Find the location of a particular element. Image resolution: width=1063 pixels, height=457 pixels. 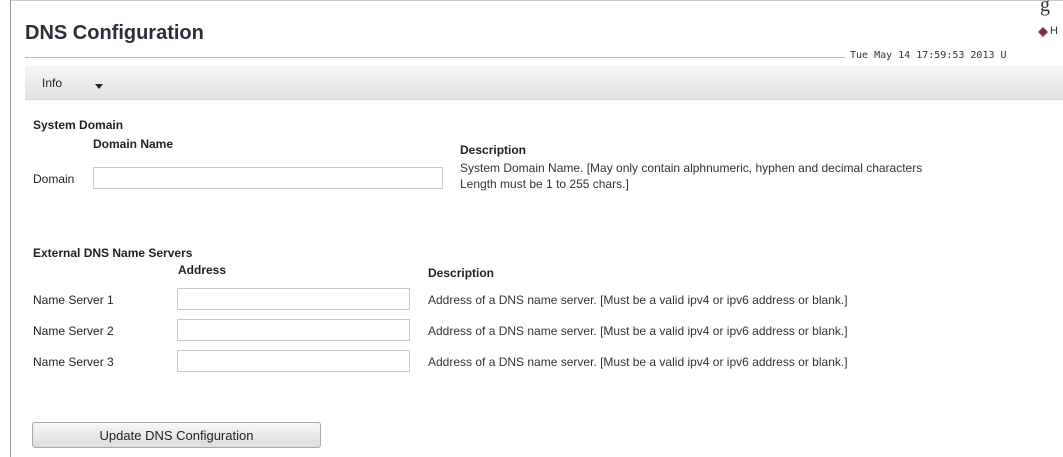

name-server-3-input is located at coordinates (293, 361).